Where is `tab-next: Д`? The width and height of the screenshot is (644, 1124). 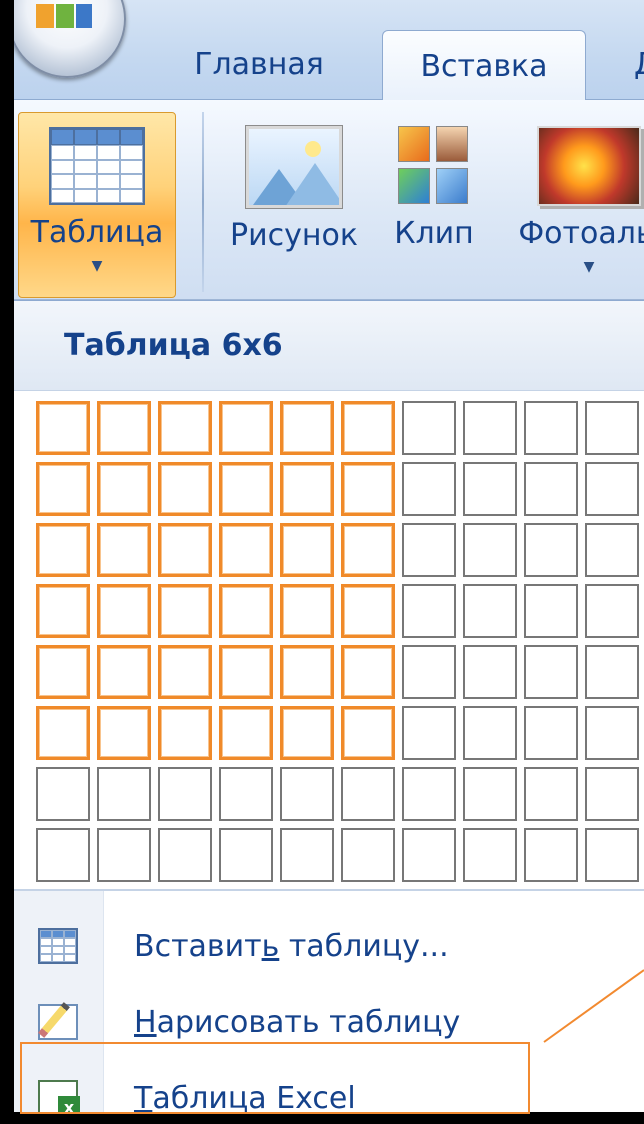
tab-next: Д is located at coordinates (639, 64).